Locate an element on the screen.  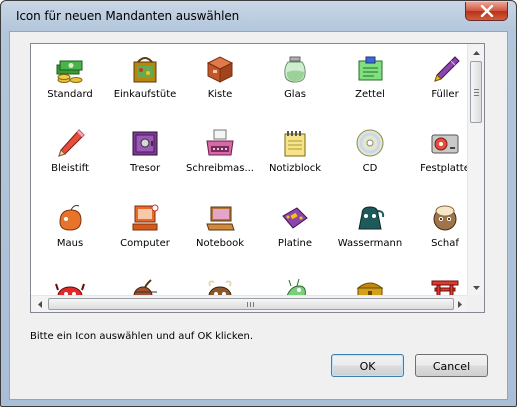
treasure-chest-icon is located at coordinates (370, 286).